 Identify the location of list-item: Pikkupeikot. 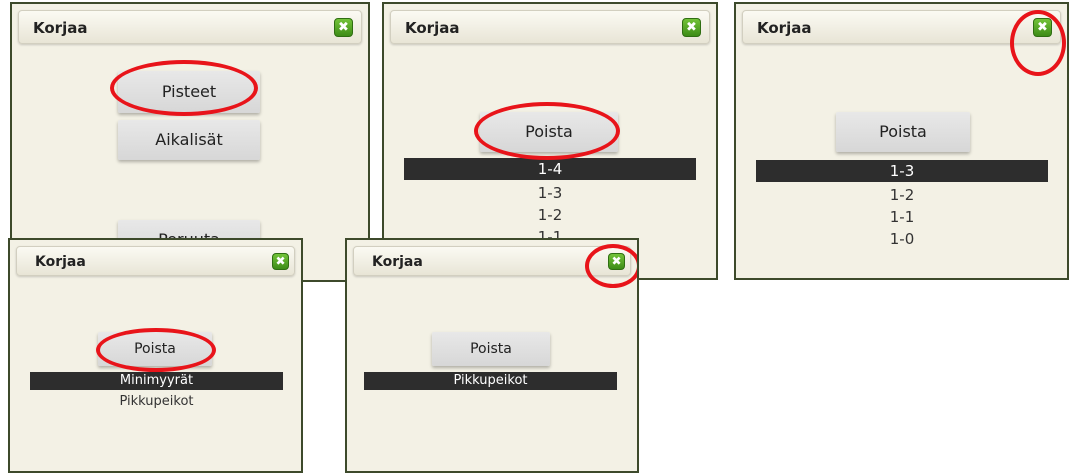
(156, 402).